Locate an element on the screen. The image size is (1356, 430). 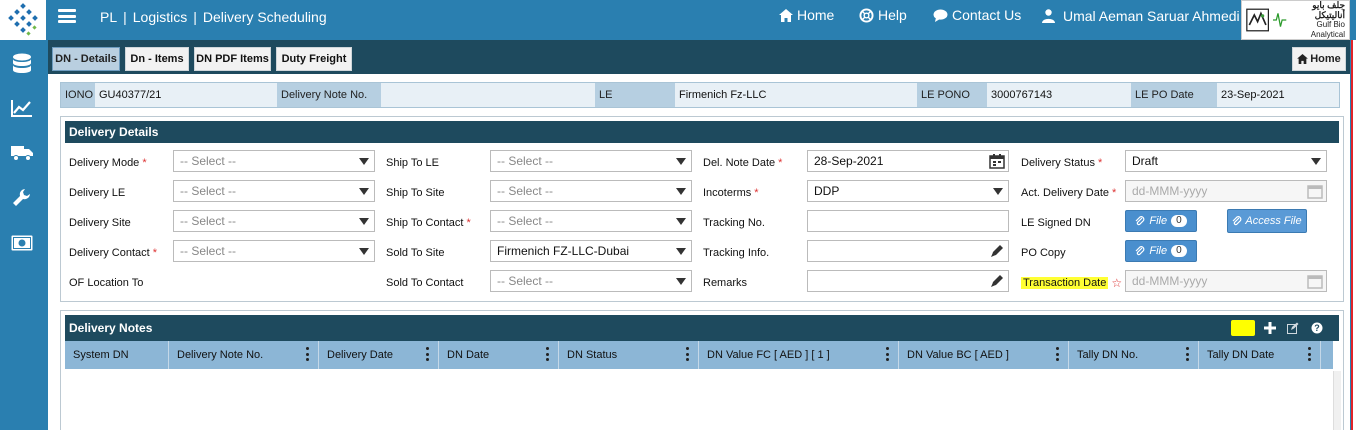
transaction-date-input: dd-MMM-yyyy is located at coordinates (1226, 281).